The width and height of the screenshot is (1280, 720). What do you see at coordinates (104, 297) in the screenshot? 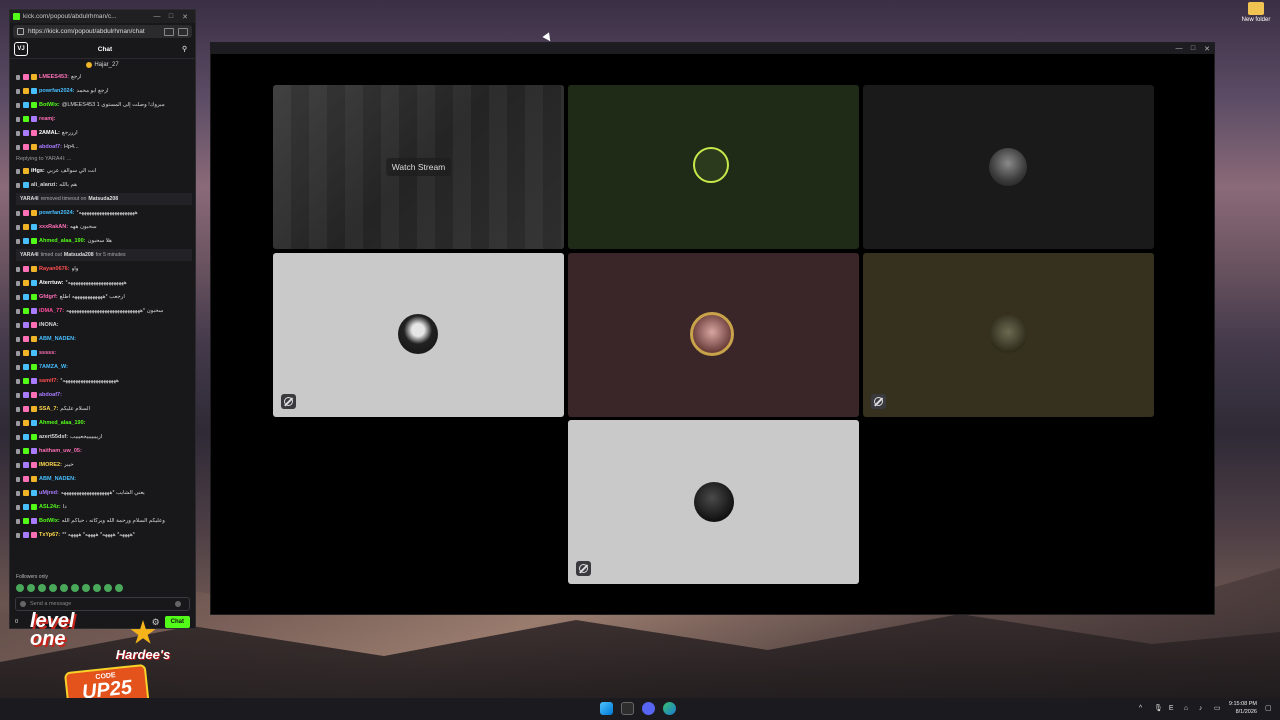
I see `chat-message: Gfdgrf: ارجعب *ههههههههههههه اطلع` at bounding box center [104, 297].